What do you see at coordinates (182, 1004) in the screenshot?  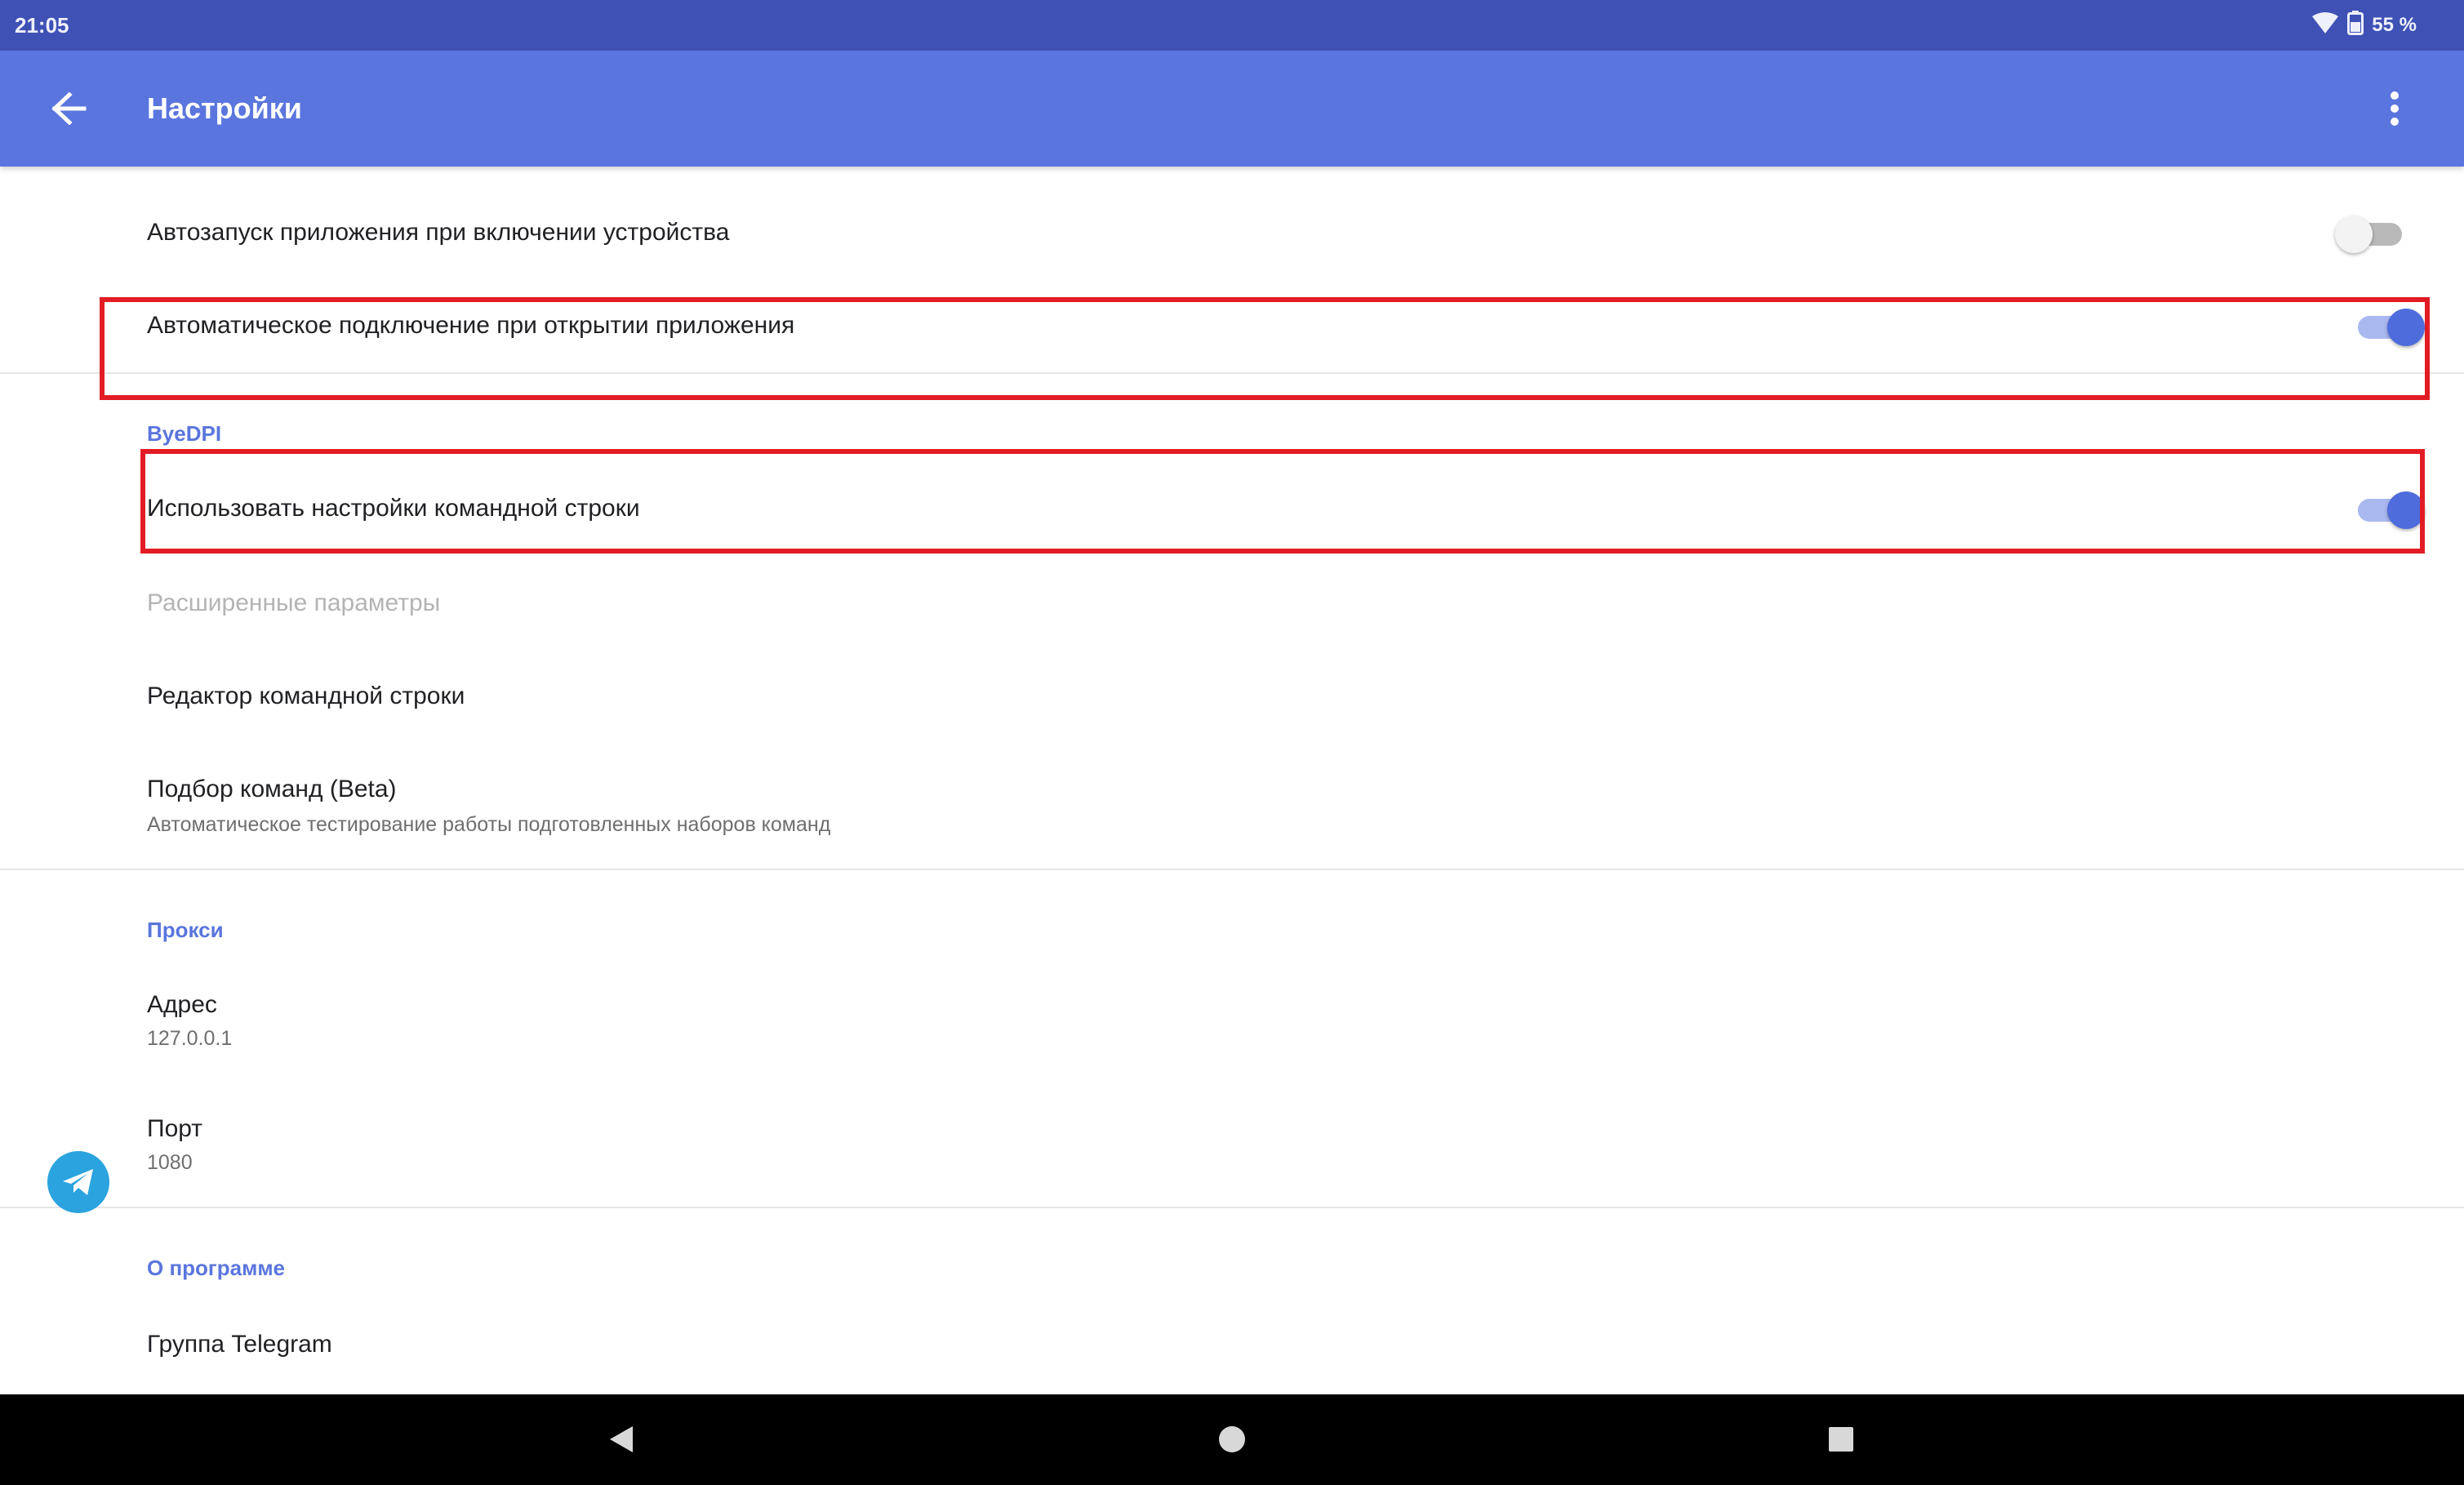 I see `address-title: Адрес` at bounding box center [182, 1004].